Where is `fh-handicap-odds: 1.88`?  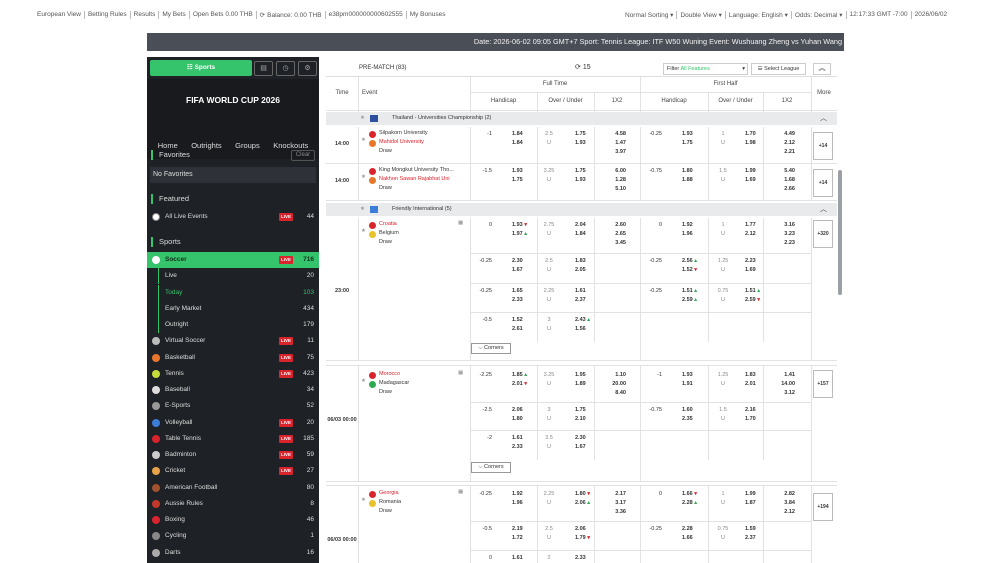 fh-handicap-odds: 1.88 is located at coordinates (687, 180).